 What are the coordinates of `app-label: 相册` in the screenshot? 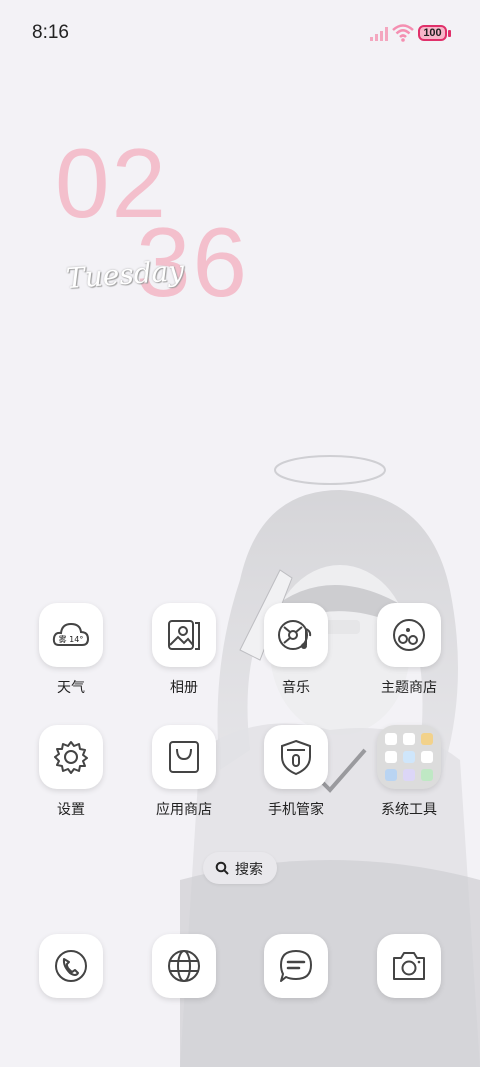 It's located at (184, 688).